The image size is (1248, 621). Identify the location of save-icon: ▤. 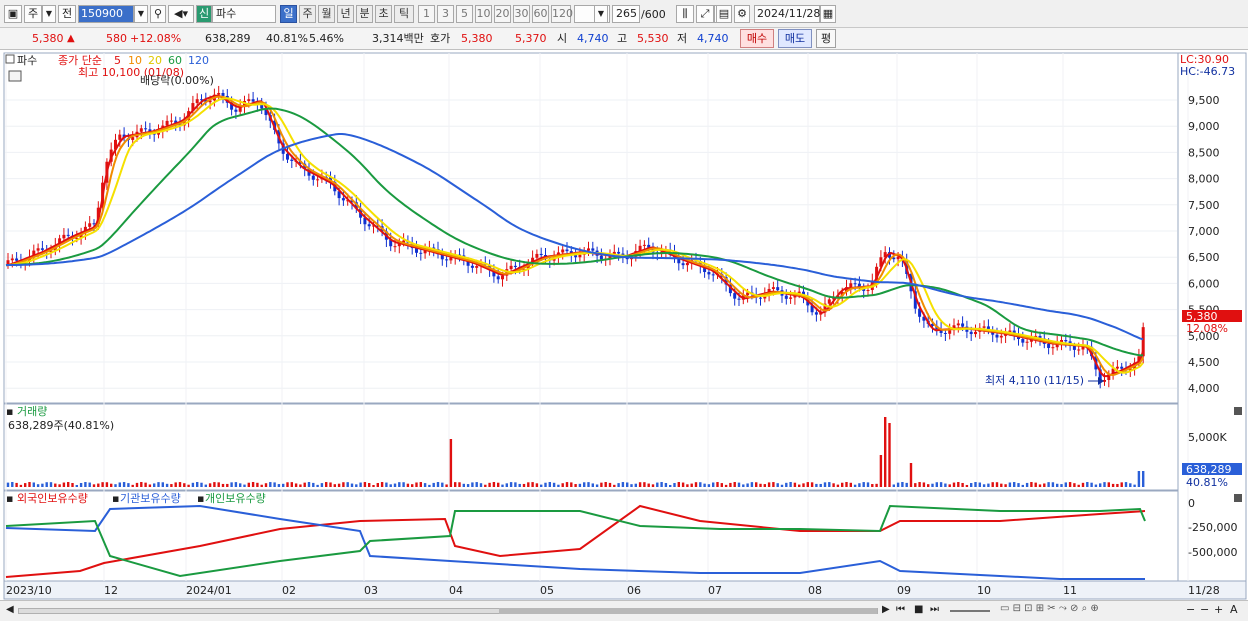
(724, 14).